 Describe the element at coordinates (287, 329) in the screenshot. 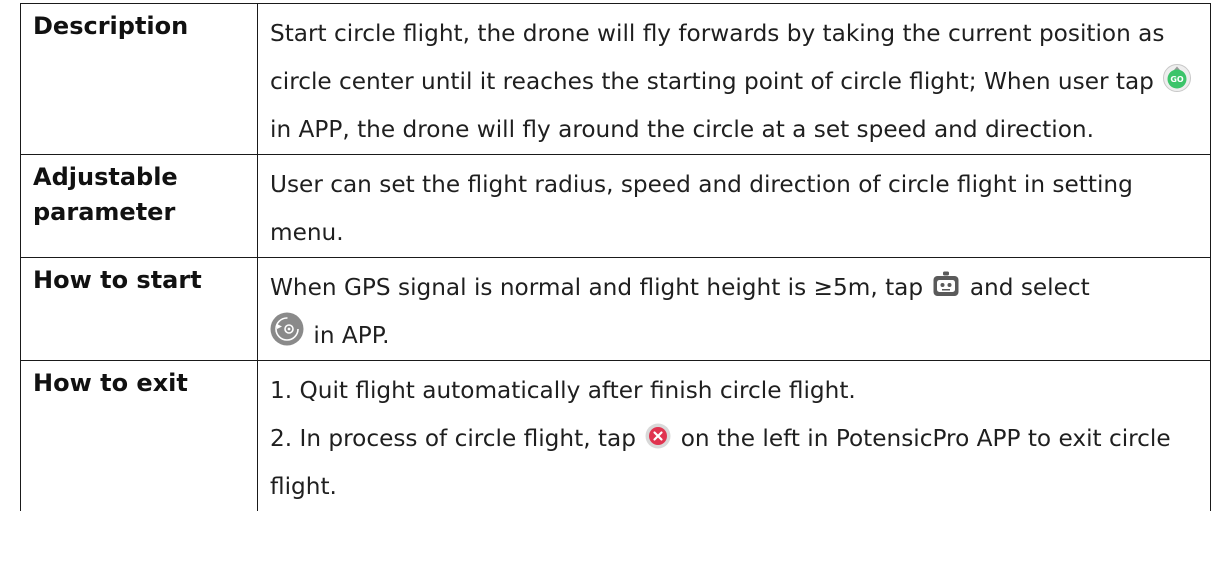

I see `circle-flight-icon` at that location.